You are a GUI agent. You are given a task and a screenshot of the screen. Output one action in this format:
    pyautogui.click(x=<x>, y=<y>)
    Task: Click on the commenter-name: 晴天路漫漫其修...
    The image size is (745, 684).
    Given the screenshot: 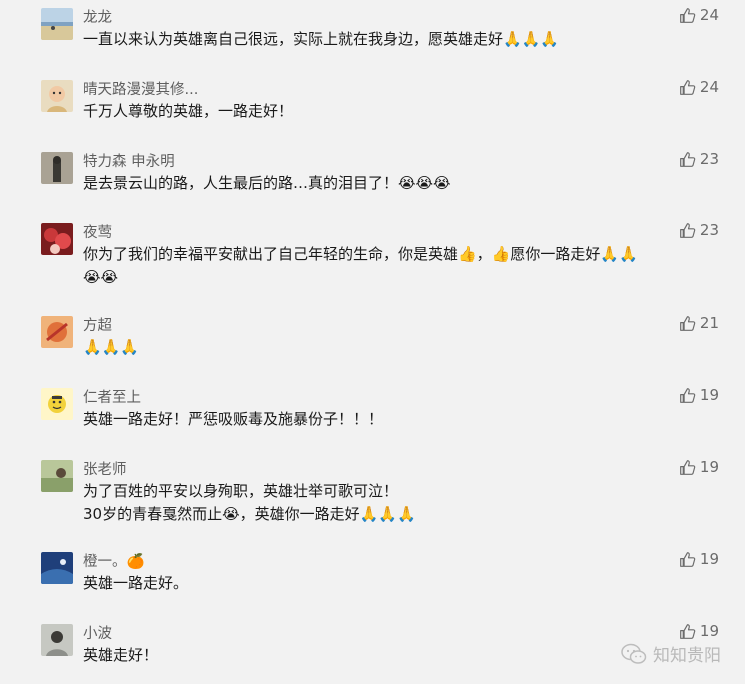 What is the action you would take?
    pyautogui.click(x=141, y=90)
    